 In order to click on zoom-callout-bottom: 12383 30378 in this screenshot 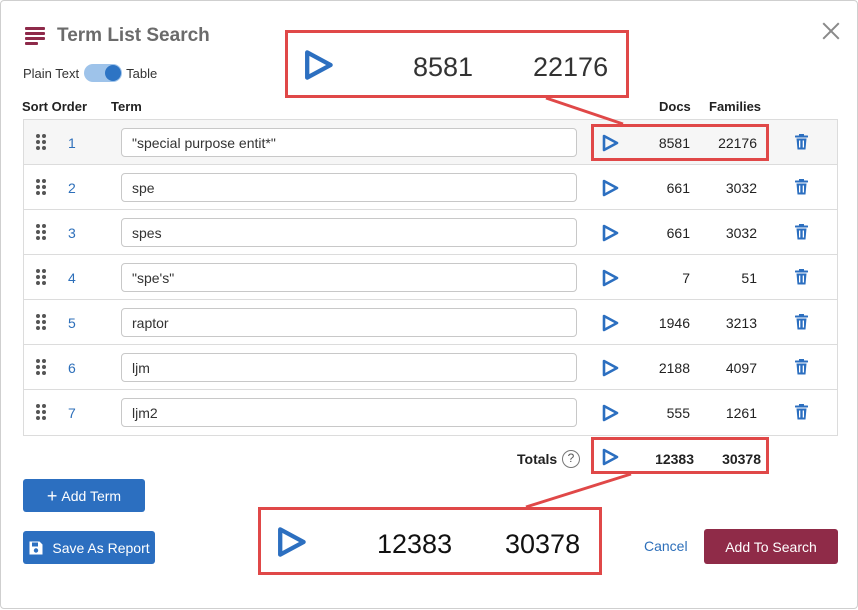, I will do `click(430, 541)`.